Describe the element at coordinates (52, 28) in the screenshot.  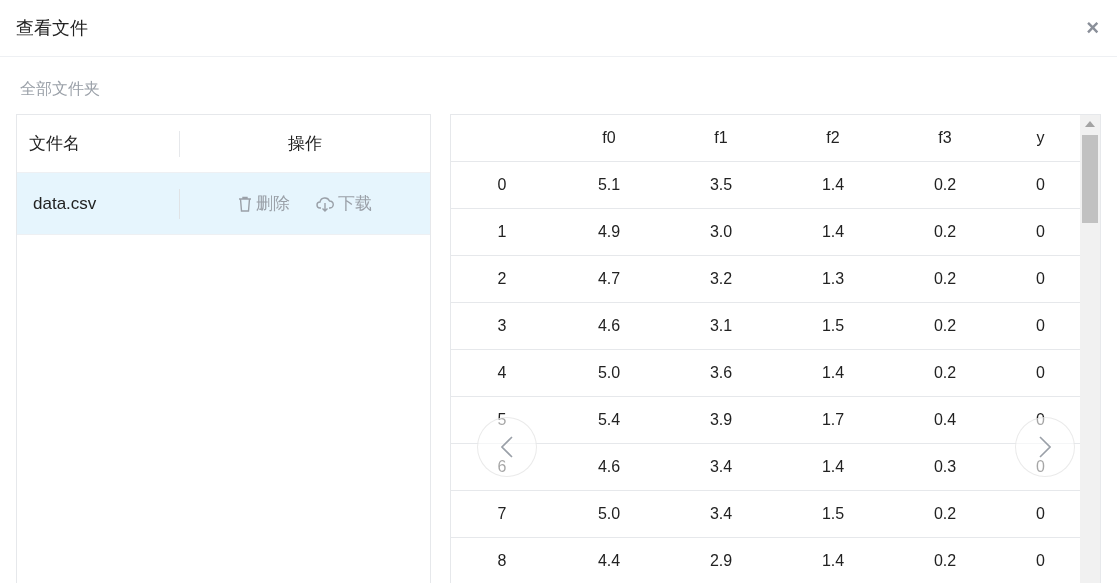
I see `dialog-title: 查看文件` at that location.